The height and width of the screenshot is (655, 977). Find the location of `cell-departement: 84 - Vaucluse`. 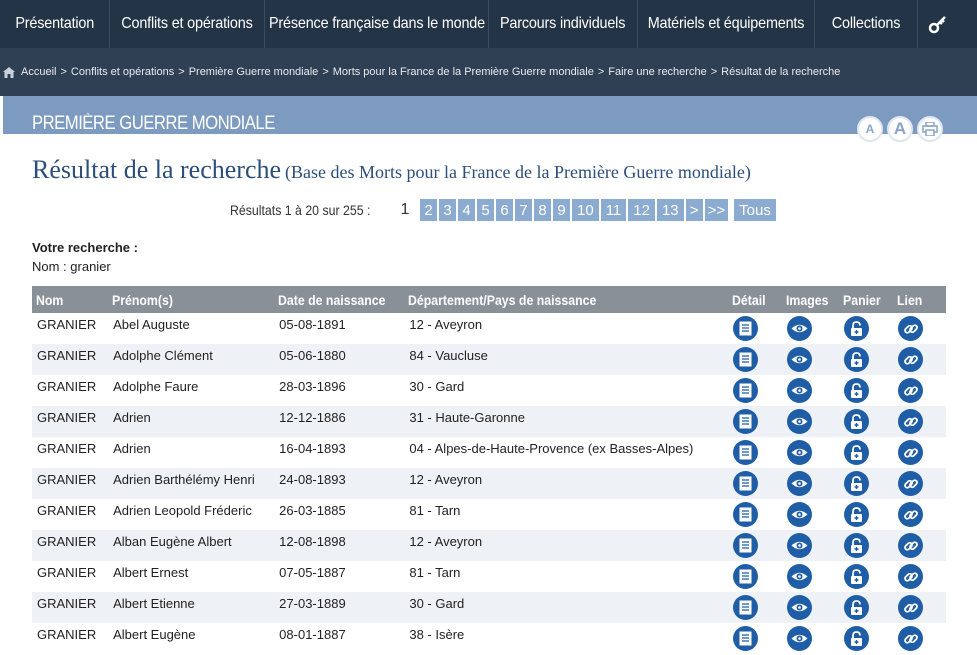

cell-departement: 84 - Vaucluse is located at coordinates (566, 359).